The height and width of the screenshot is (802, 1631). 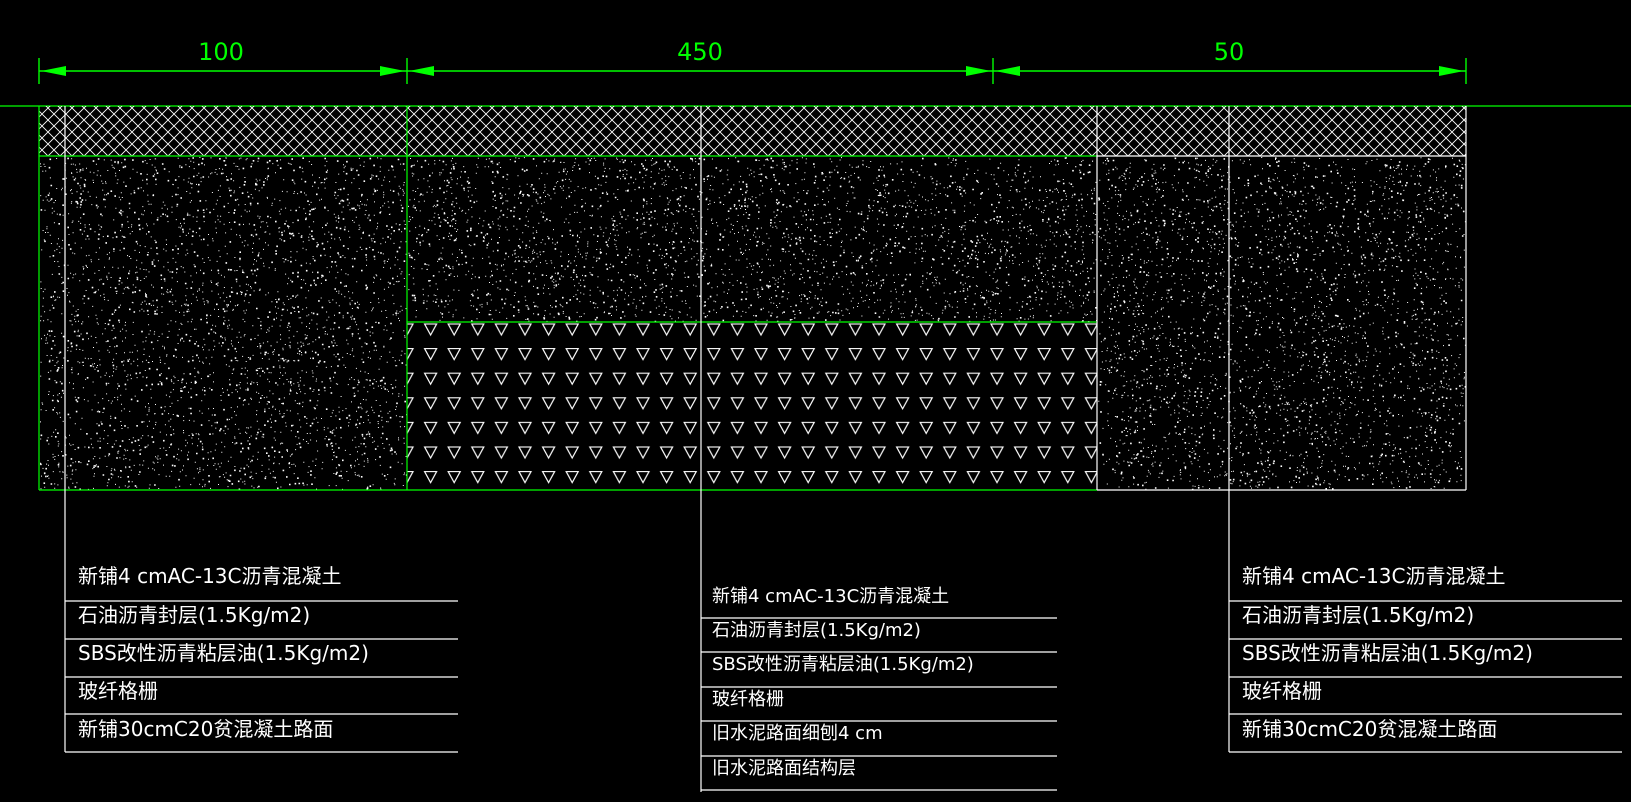 What do you see at coordinates (830, 596) in the screenshot?
I see `callout-middle-line-1: 新铺4 cmAC-13C沥青混凝土` at bounding box center [830, 596].